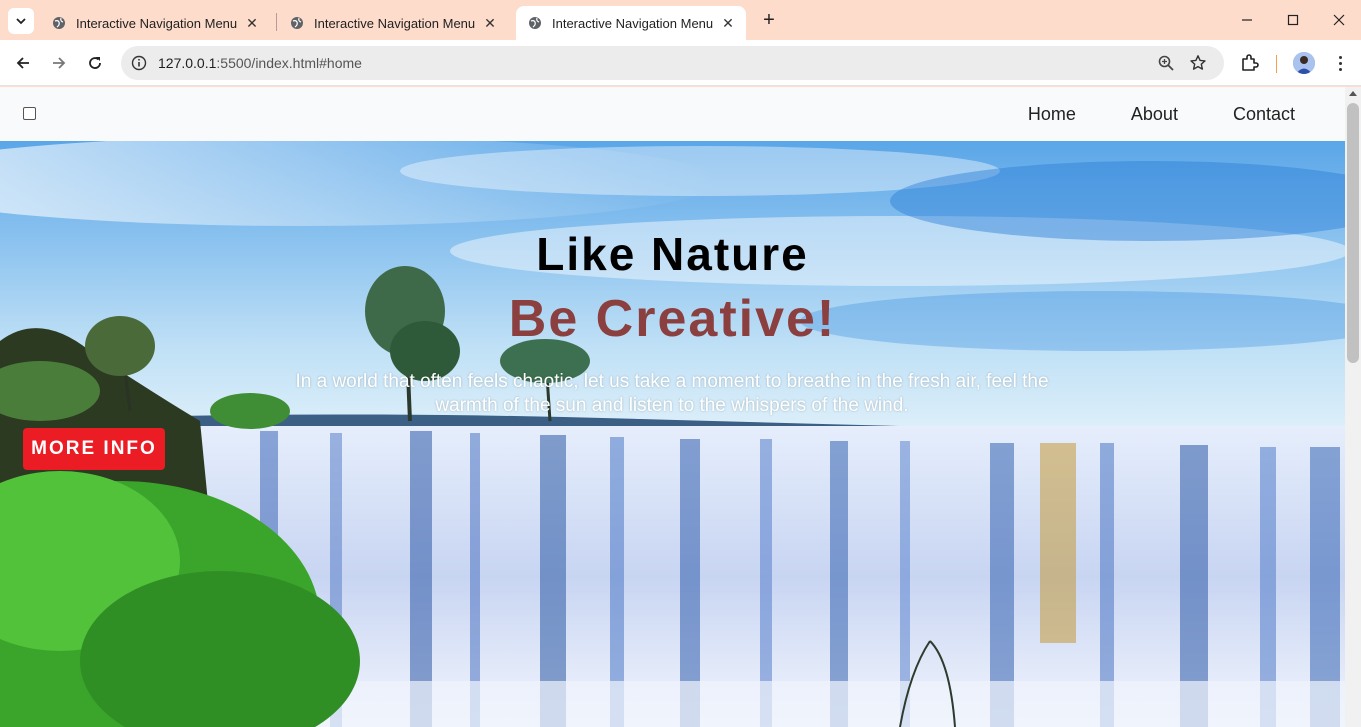  What do you see at coordinates (23, 63) in the screenshot?
I see `back-icon` at bounding box center [23, 63].